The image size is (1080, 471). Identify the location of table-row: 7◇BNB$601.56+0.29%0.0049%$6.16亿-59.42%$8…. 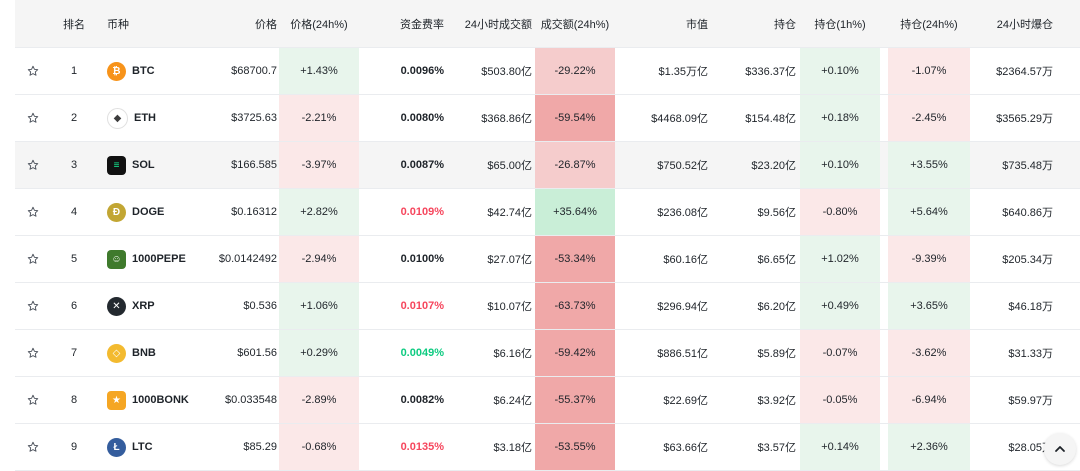
(547, 353).